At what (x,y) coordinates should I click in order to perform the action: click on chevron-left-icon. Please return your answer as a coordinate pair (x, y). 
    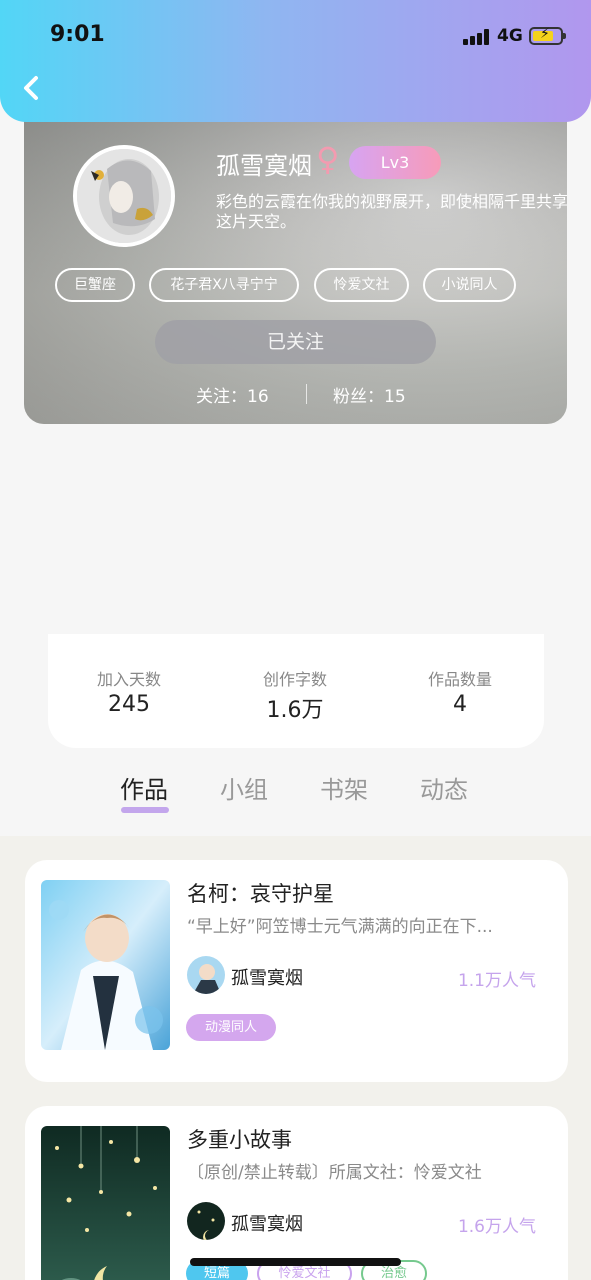
    Looking at the image, I should click on (31, 88).